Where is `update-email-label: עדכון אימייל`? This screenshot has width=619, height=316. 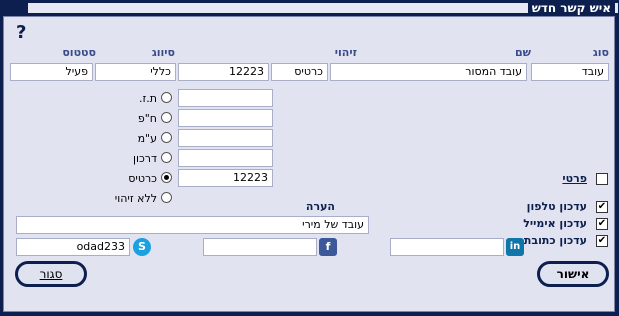
update-email-label: עדכון אימייל is located at coordinates (555, 223).